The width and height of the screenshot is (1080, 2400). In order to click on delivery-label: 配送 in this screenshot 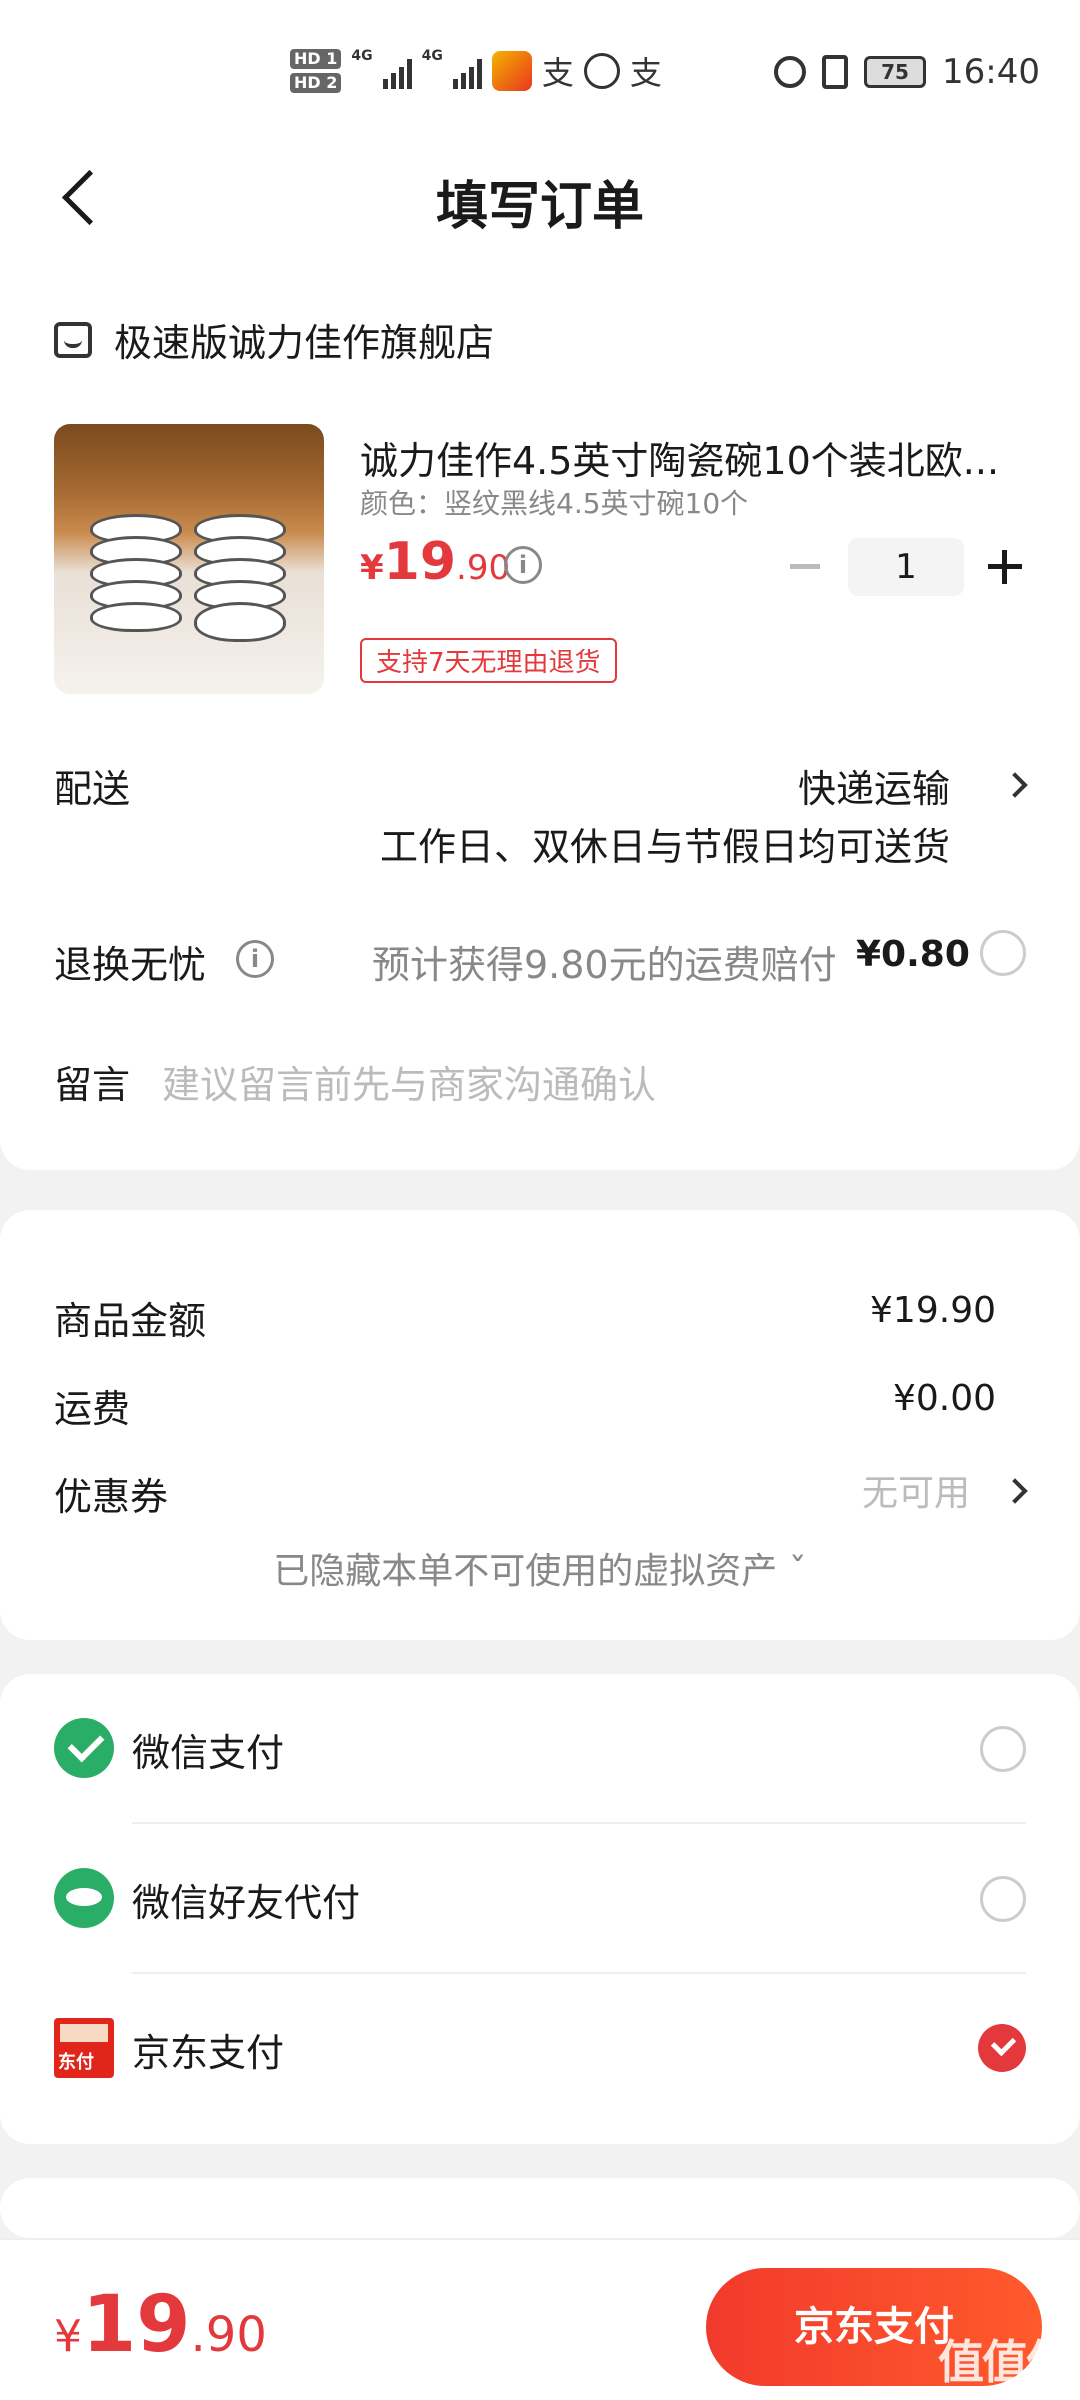, I will do `click(92, 789)`.